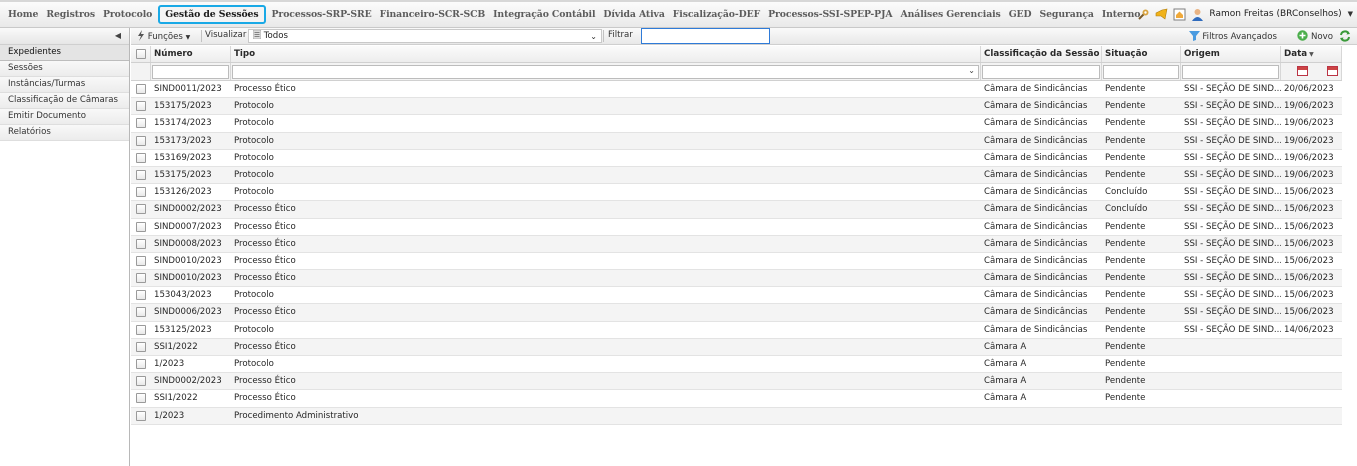 The width and height of the screenshot is (1357, 466). Describe the element at coordinates (163, 36) in the screenshot. I see `functions-menu-button: Funções ▼` at that location.